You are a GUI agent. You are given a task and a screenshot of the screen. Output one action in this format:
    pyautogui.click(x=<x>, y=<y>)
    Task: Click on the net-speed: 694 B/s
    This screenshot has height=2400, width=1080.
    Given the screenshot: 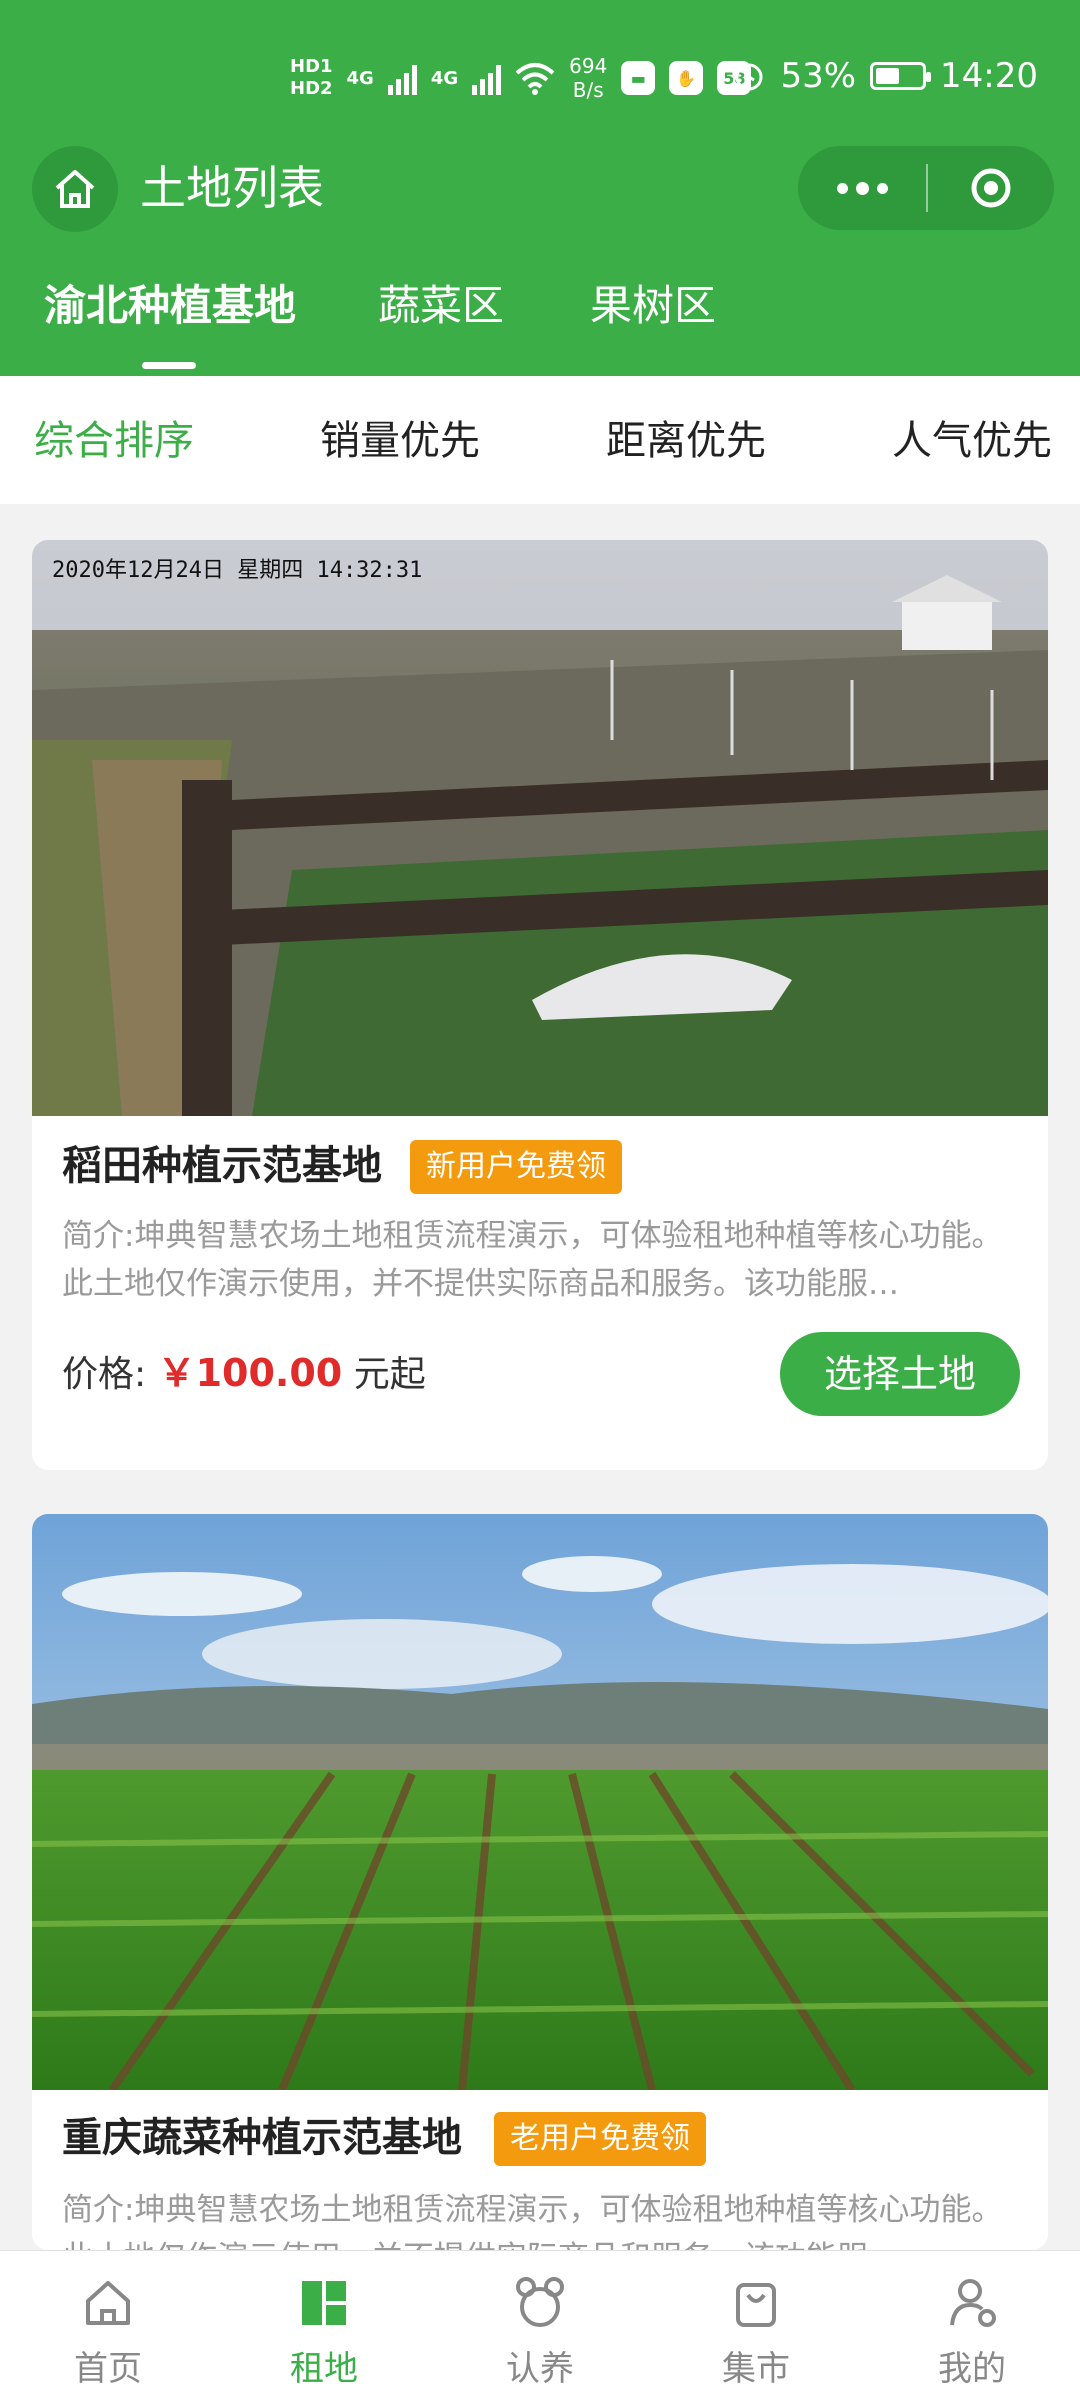 What is the action you would take?
    pyautogui.click(x=588, y=78)
    